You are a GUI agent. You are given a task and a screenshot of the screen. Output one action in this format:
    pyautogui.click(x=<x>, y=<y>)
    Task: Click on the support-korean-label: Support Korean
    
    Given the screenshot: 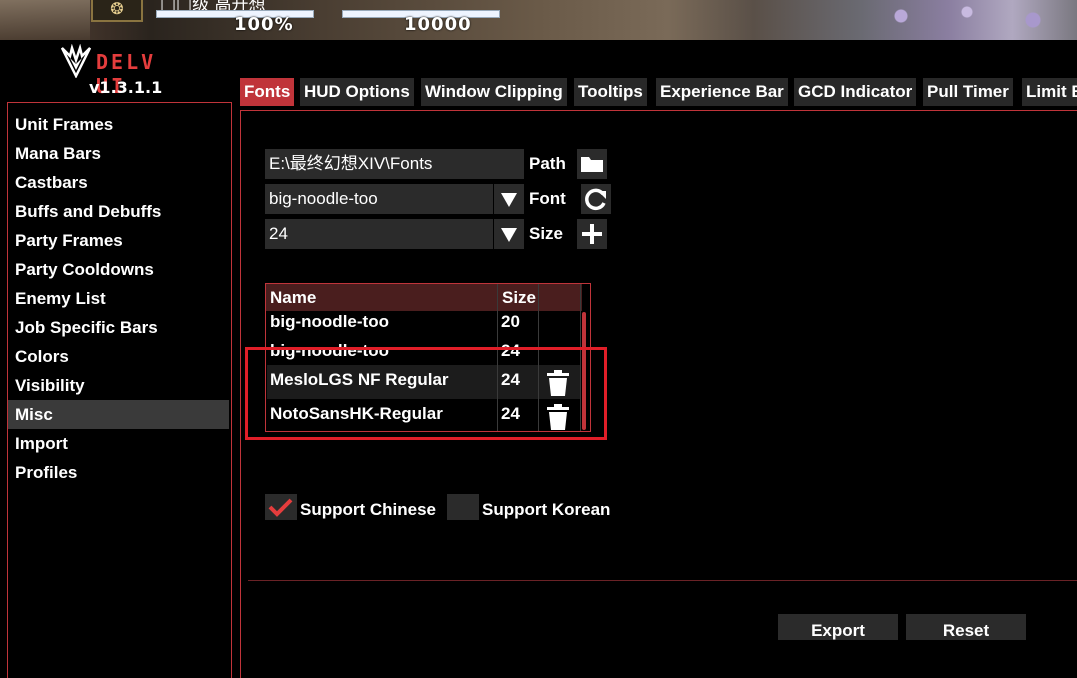 What is the action you would take?
    pyautogui.click(x=546, y=510)
    